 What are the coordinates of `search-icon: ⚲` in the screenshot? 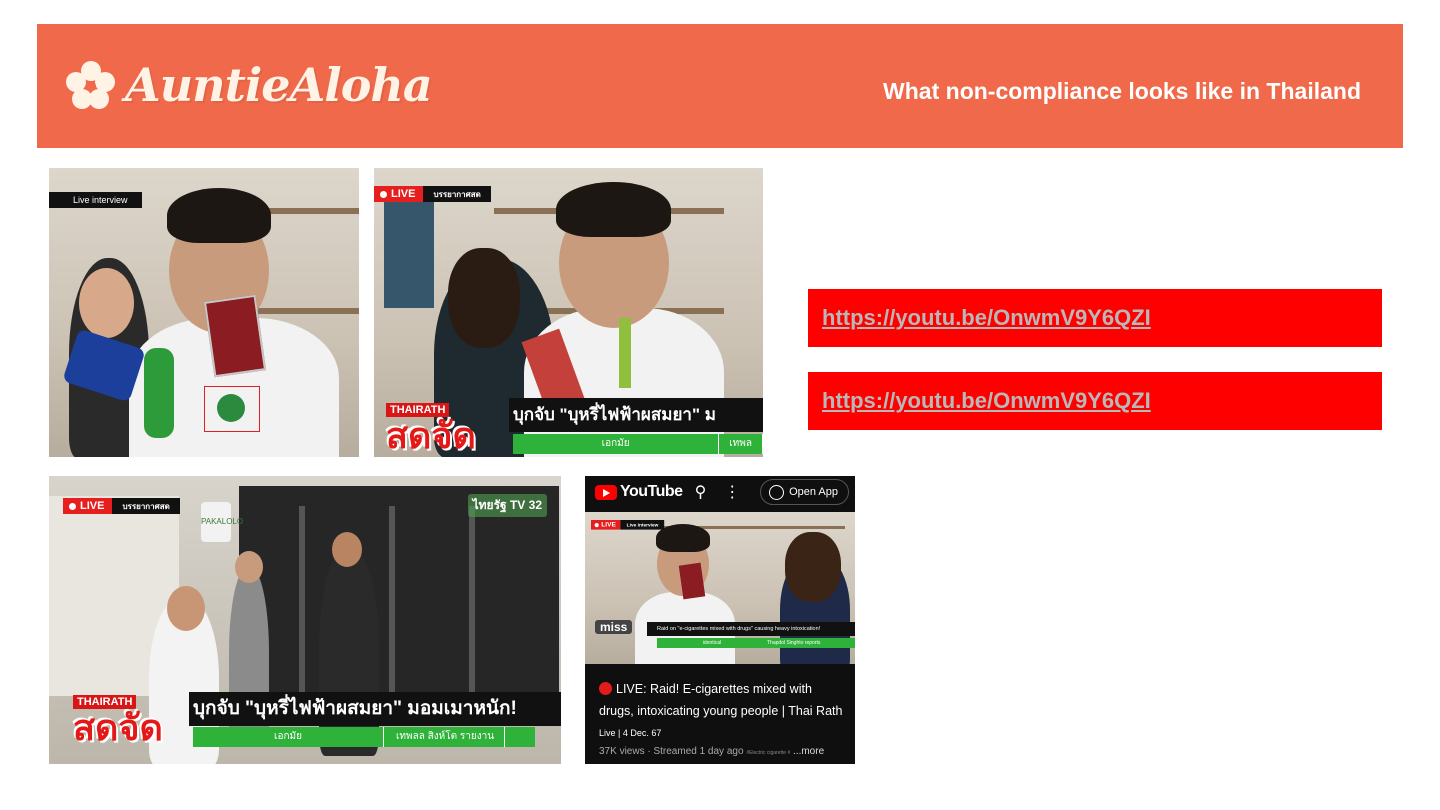 It's located at (701, 492).